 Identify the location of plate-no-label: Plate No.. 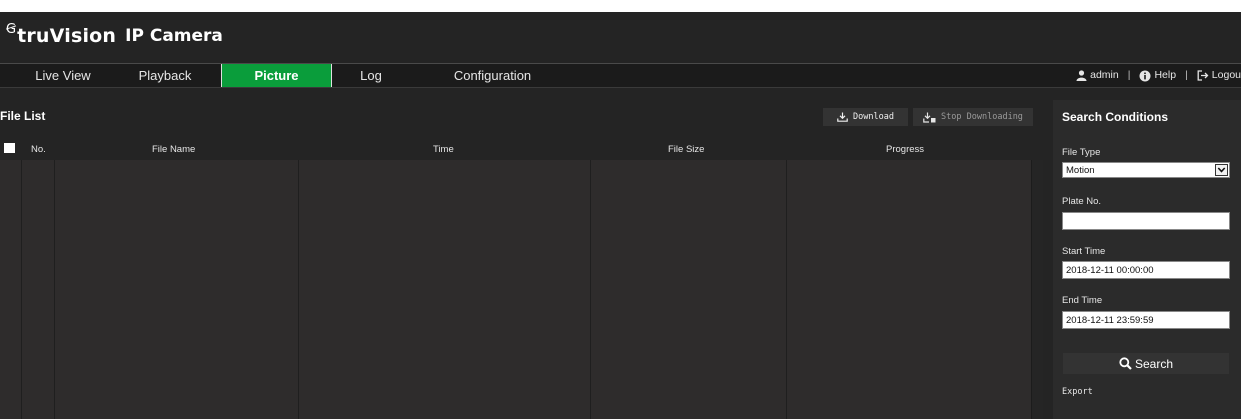
(1082, 201).